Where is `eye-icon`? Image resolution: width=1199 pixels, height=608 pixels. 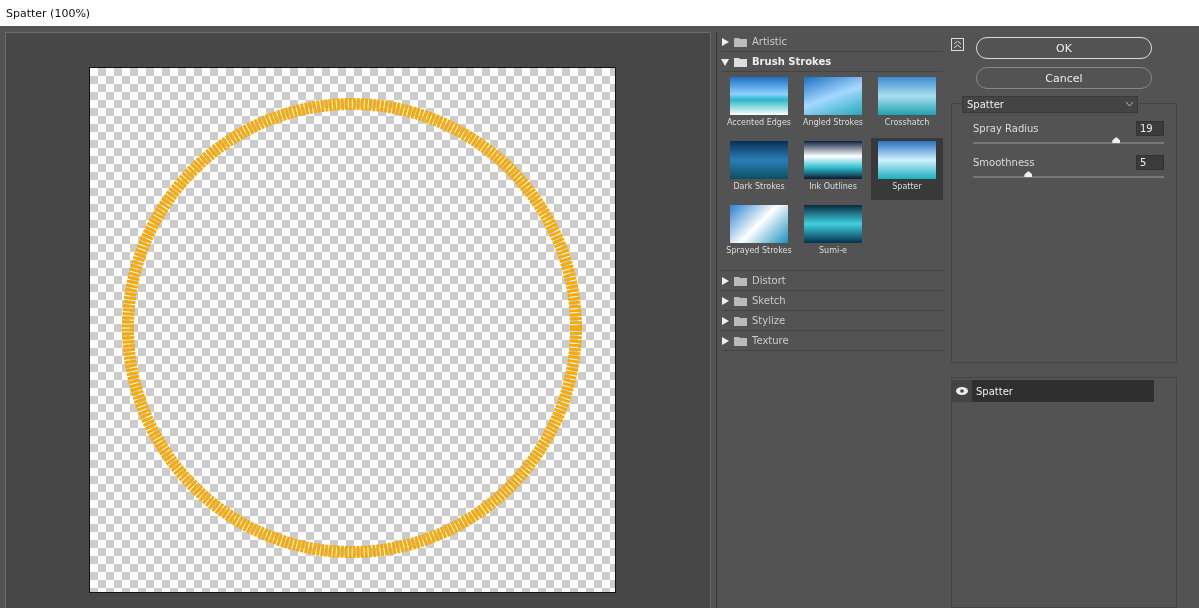
eye-icon is located at coordinates (962, 391).